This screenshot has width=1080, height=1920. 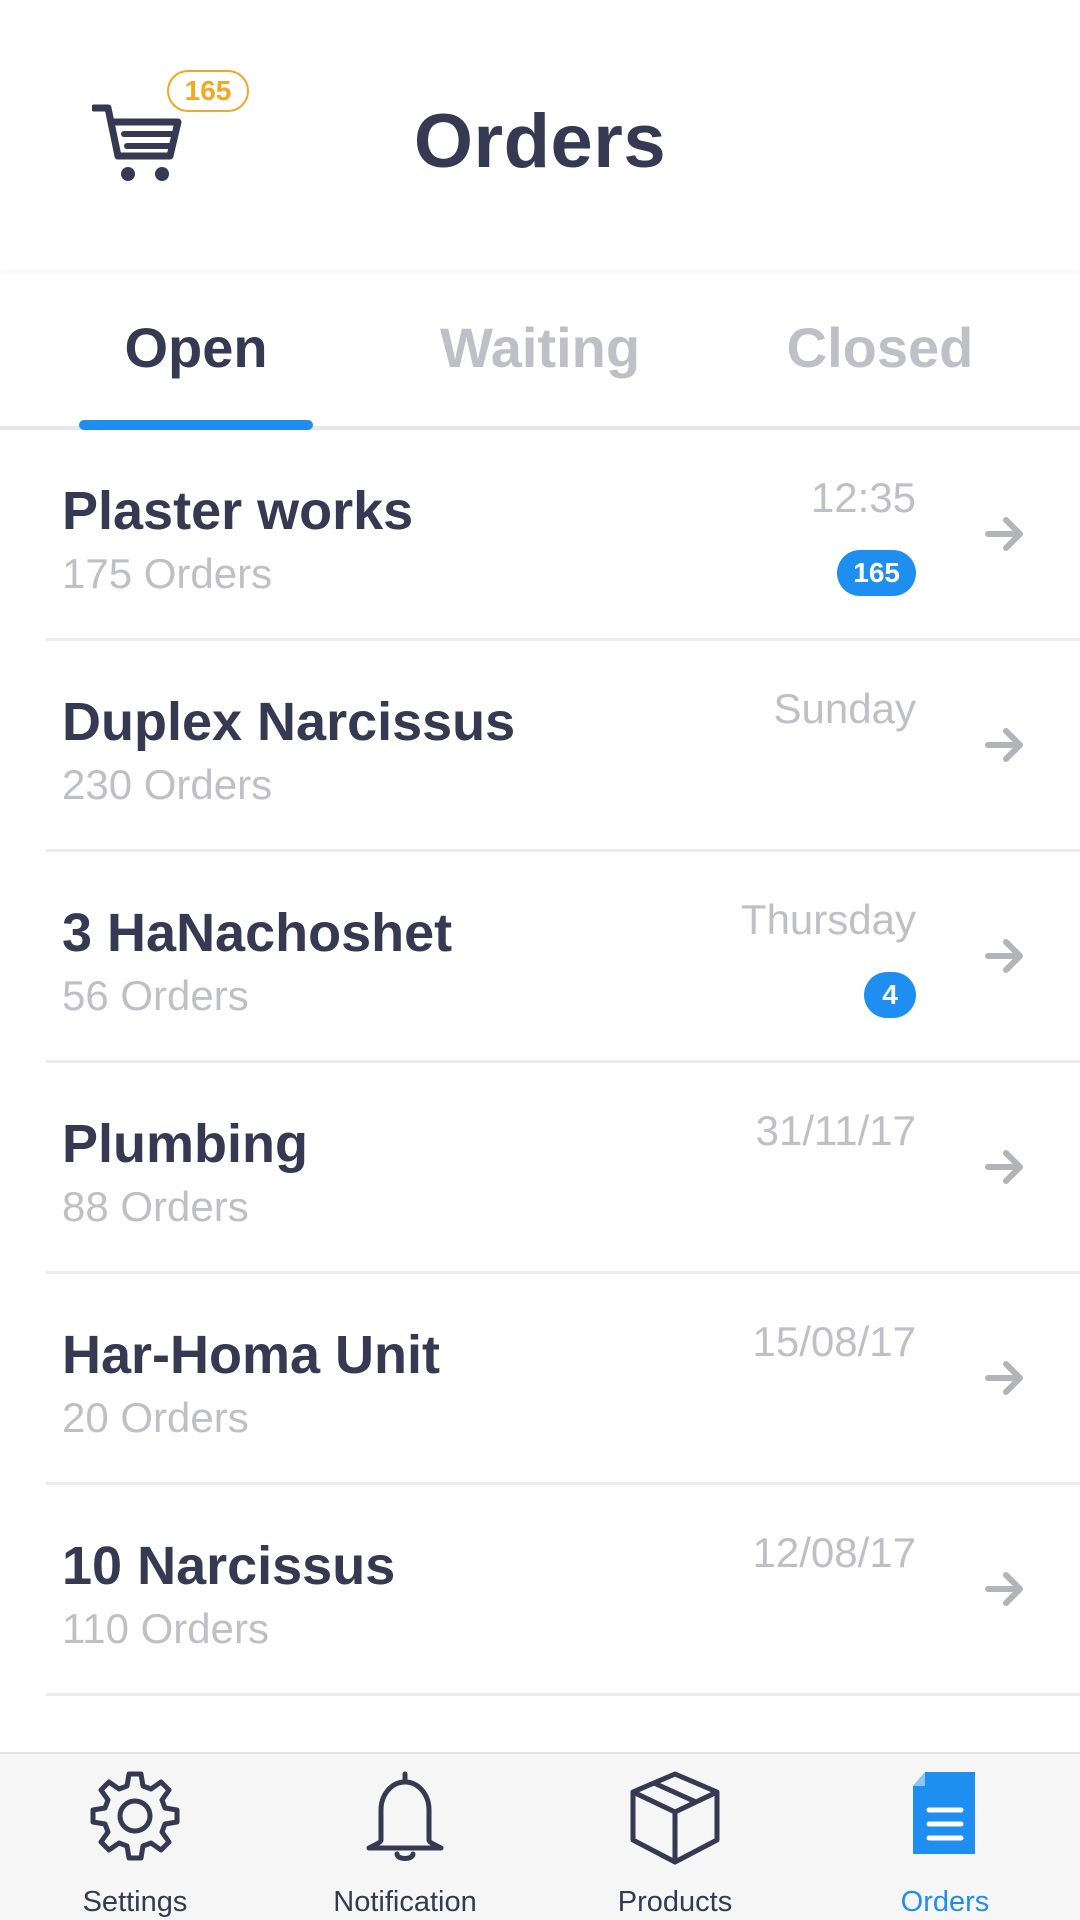 What do you see at coordinates (167, 573) in the screenshot?
I see `order-count: 175 Orders` at bounding box center [167, 573].